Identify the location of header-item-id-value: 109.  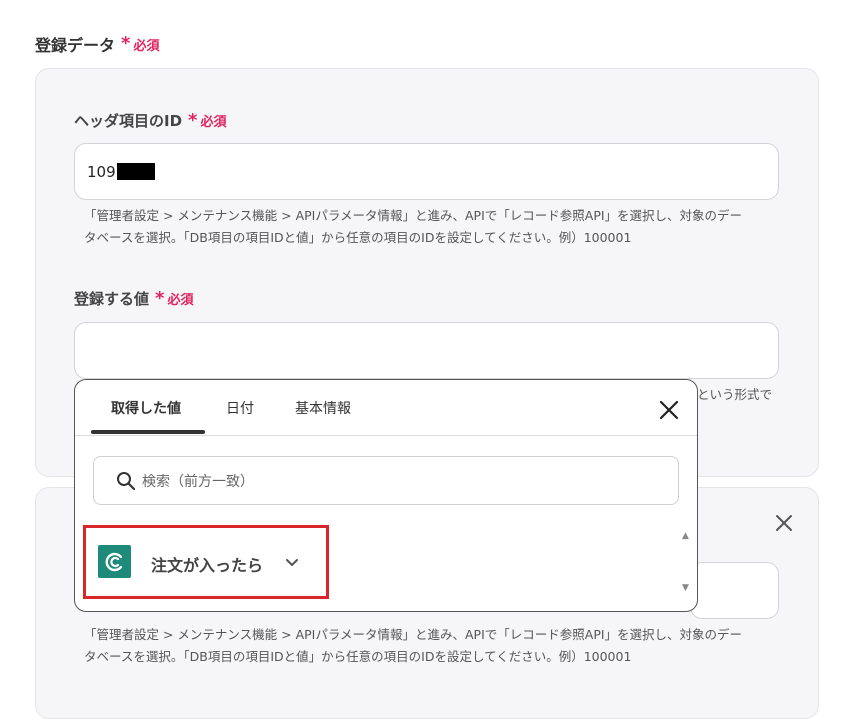
(101, 171).